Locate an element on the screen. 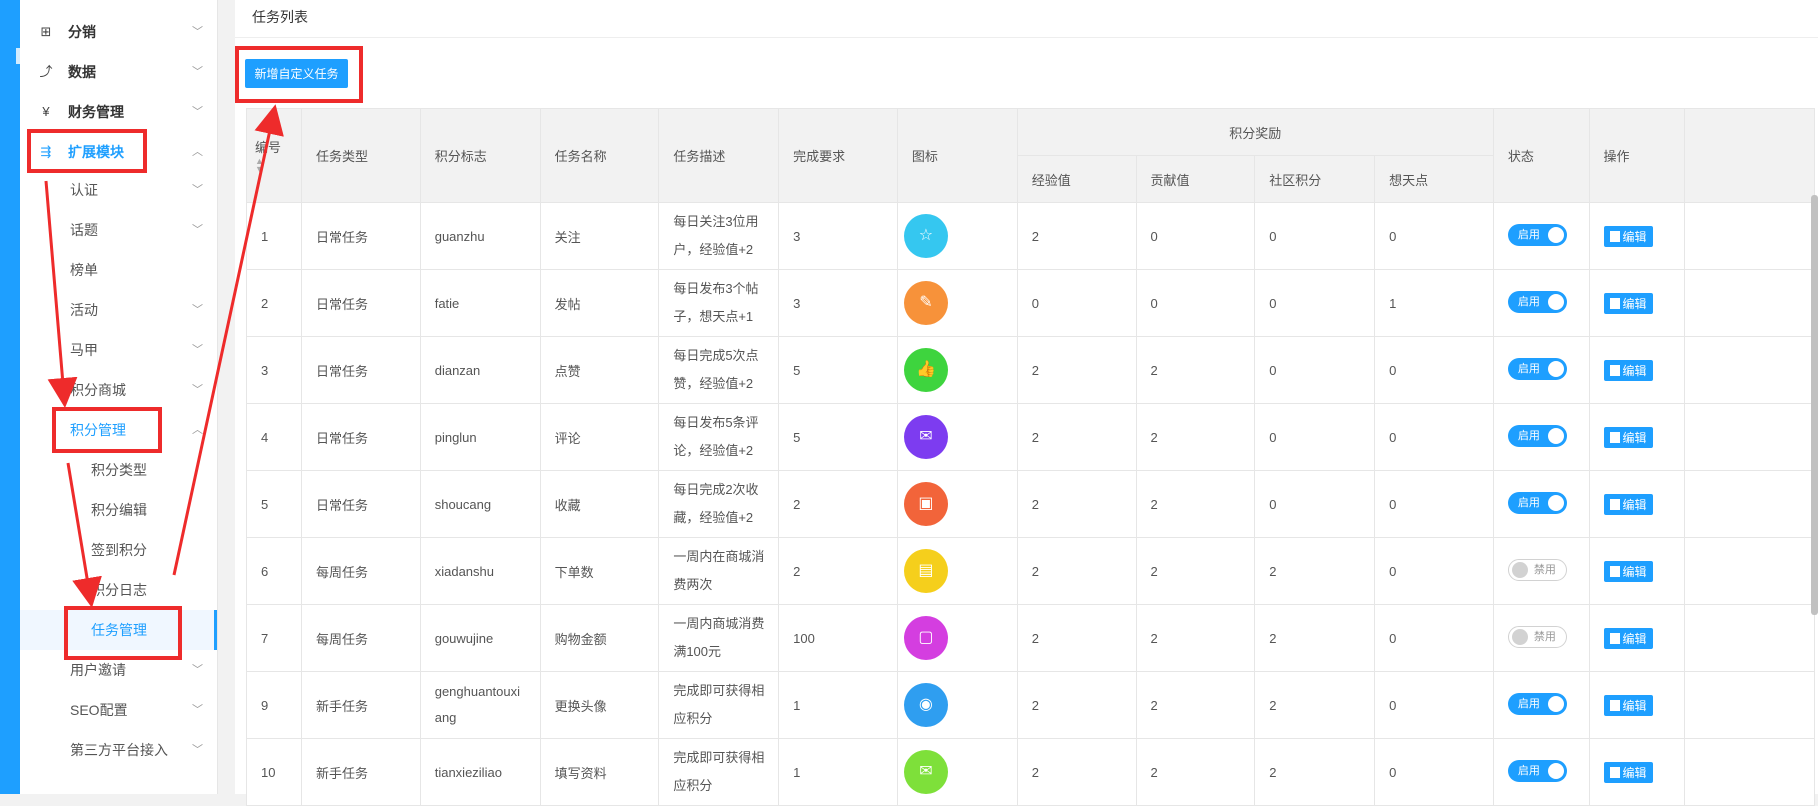  sidebar-item-17: SEO配置 ﹀ is located at coordinates (118, 710).